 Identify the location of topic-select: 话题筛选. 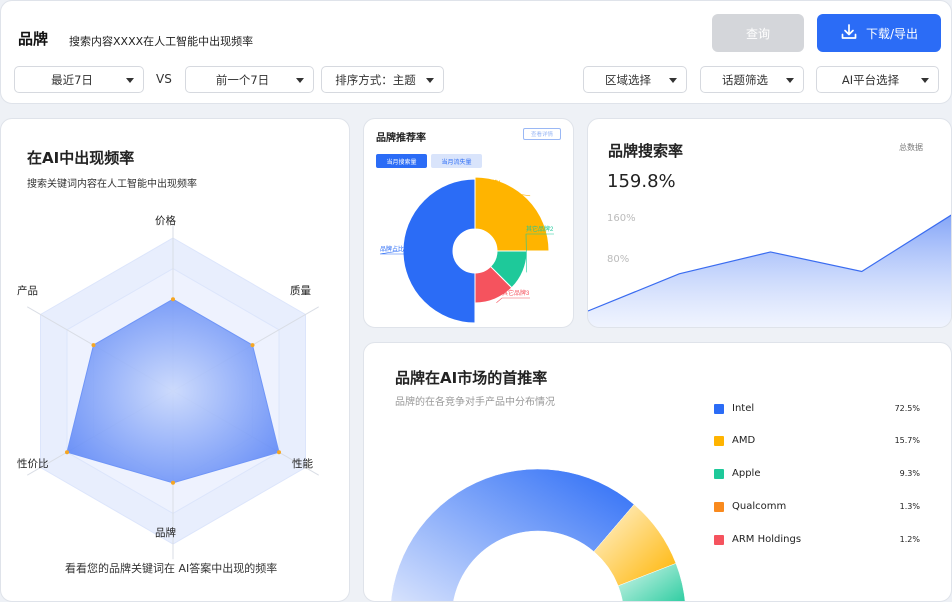
(752, 79).